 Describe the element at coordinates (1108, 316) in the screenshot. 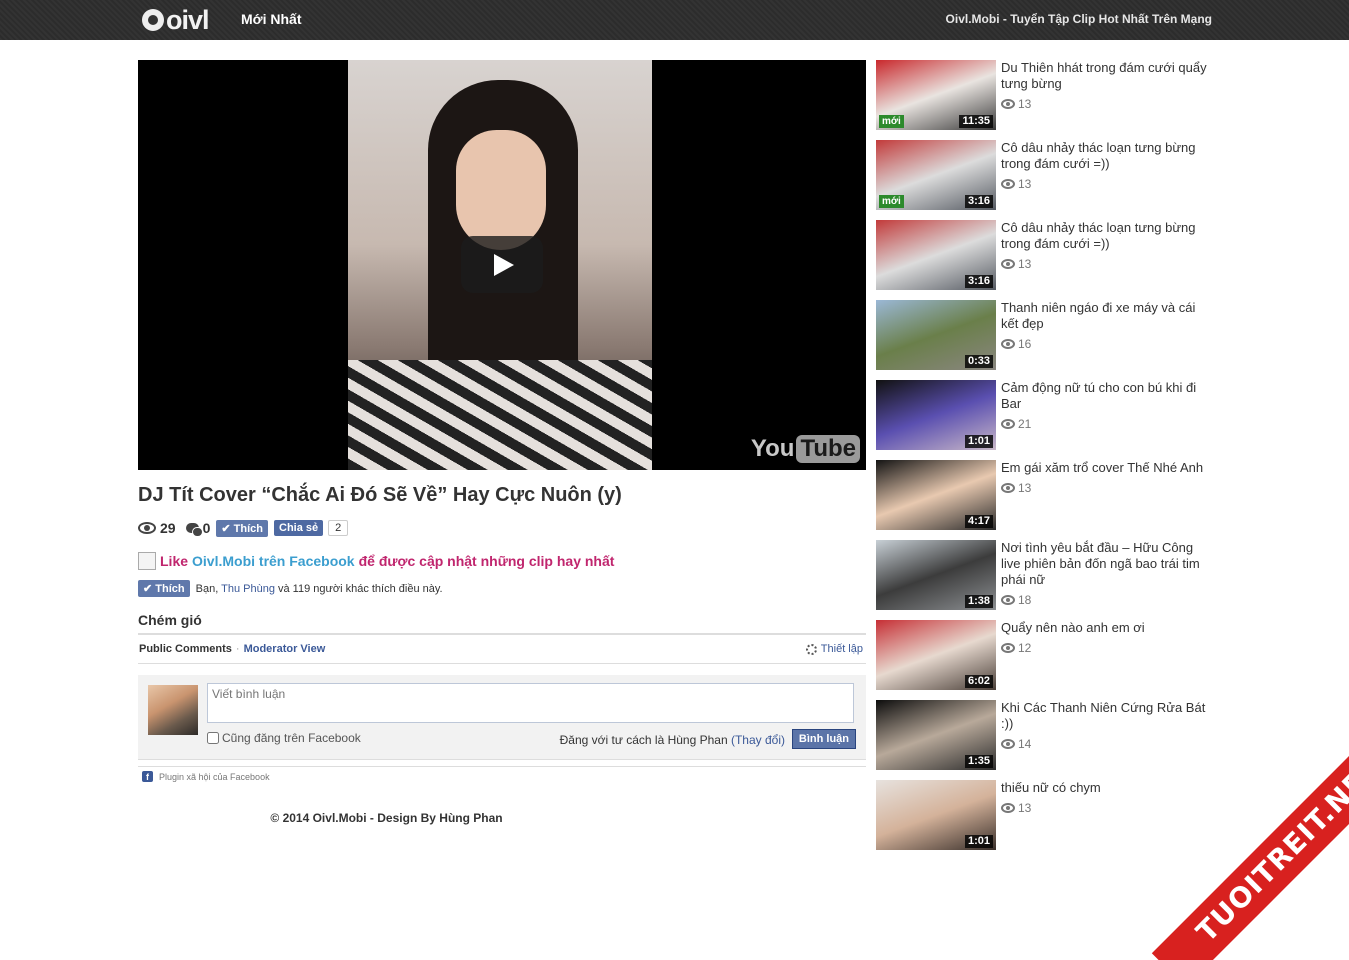

I see `related-video-title: Thanh niên ngáo đi xe máy và cái kết đẹp` at that location.